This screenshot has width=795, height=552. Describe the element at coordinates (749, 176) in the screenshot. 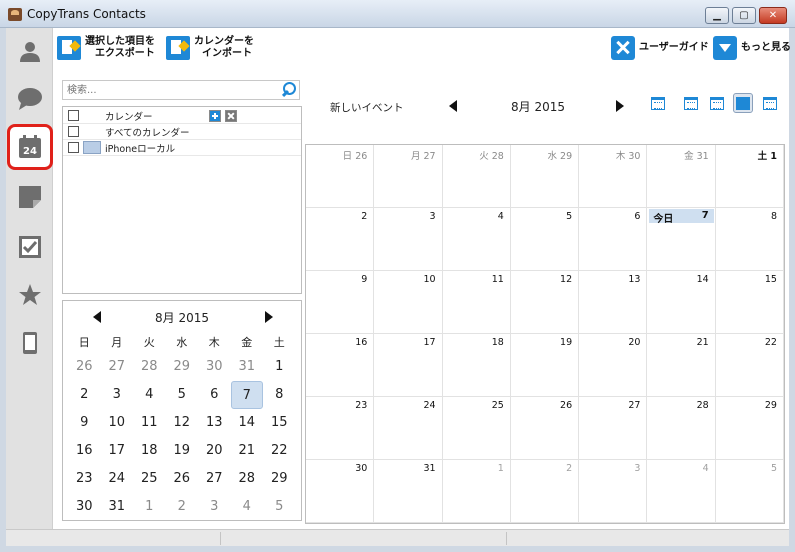

I see `day-cell: 土 1` at that location.